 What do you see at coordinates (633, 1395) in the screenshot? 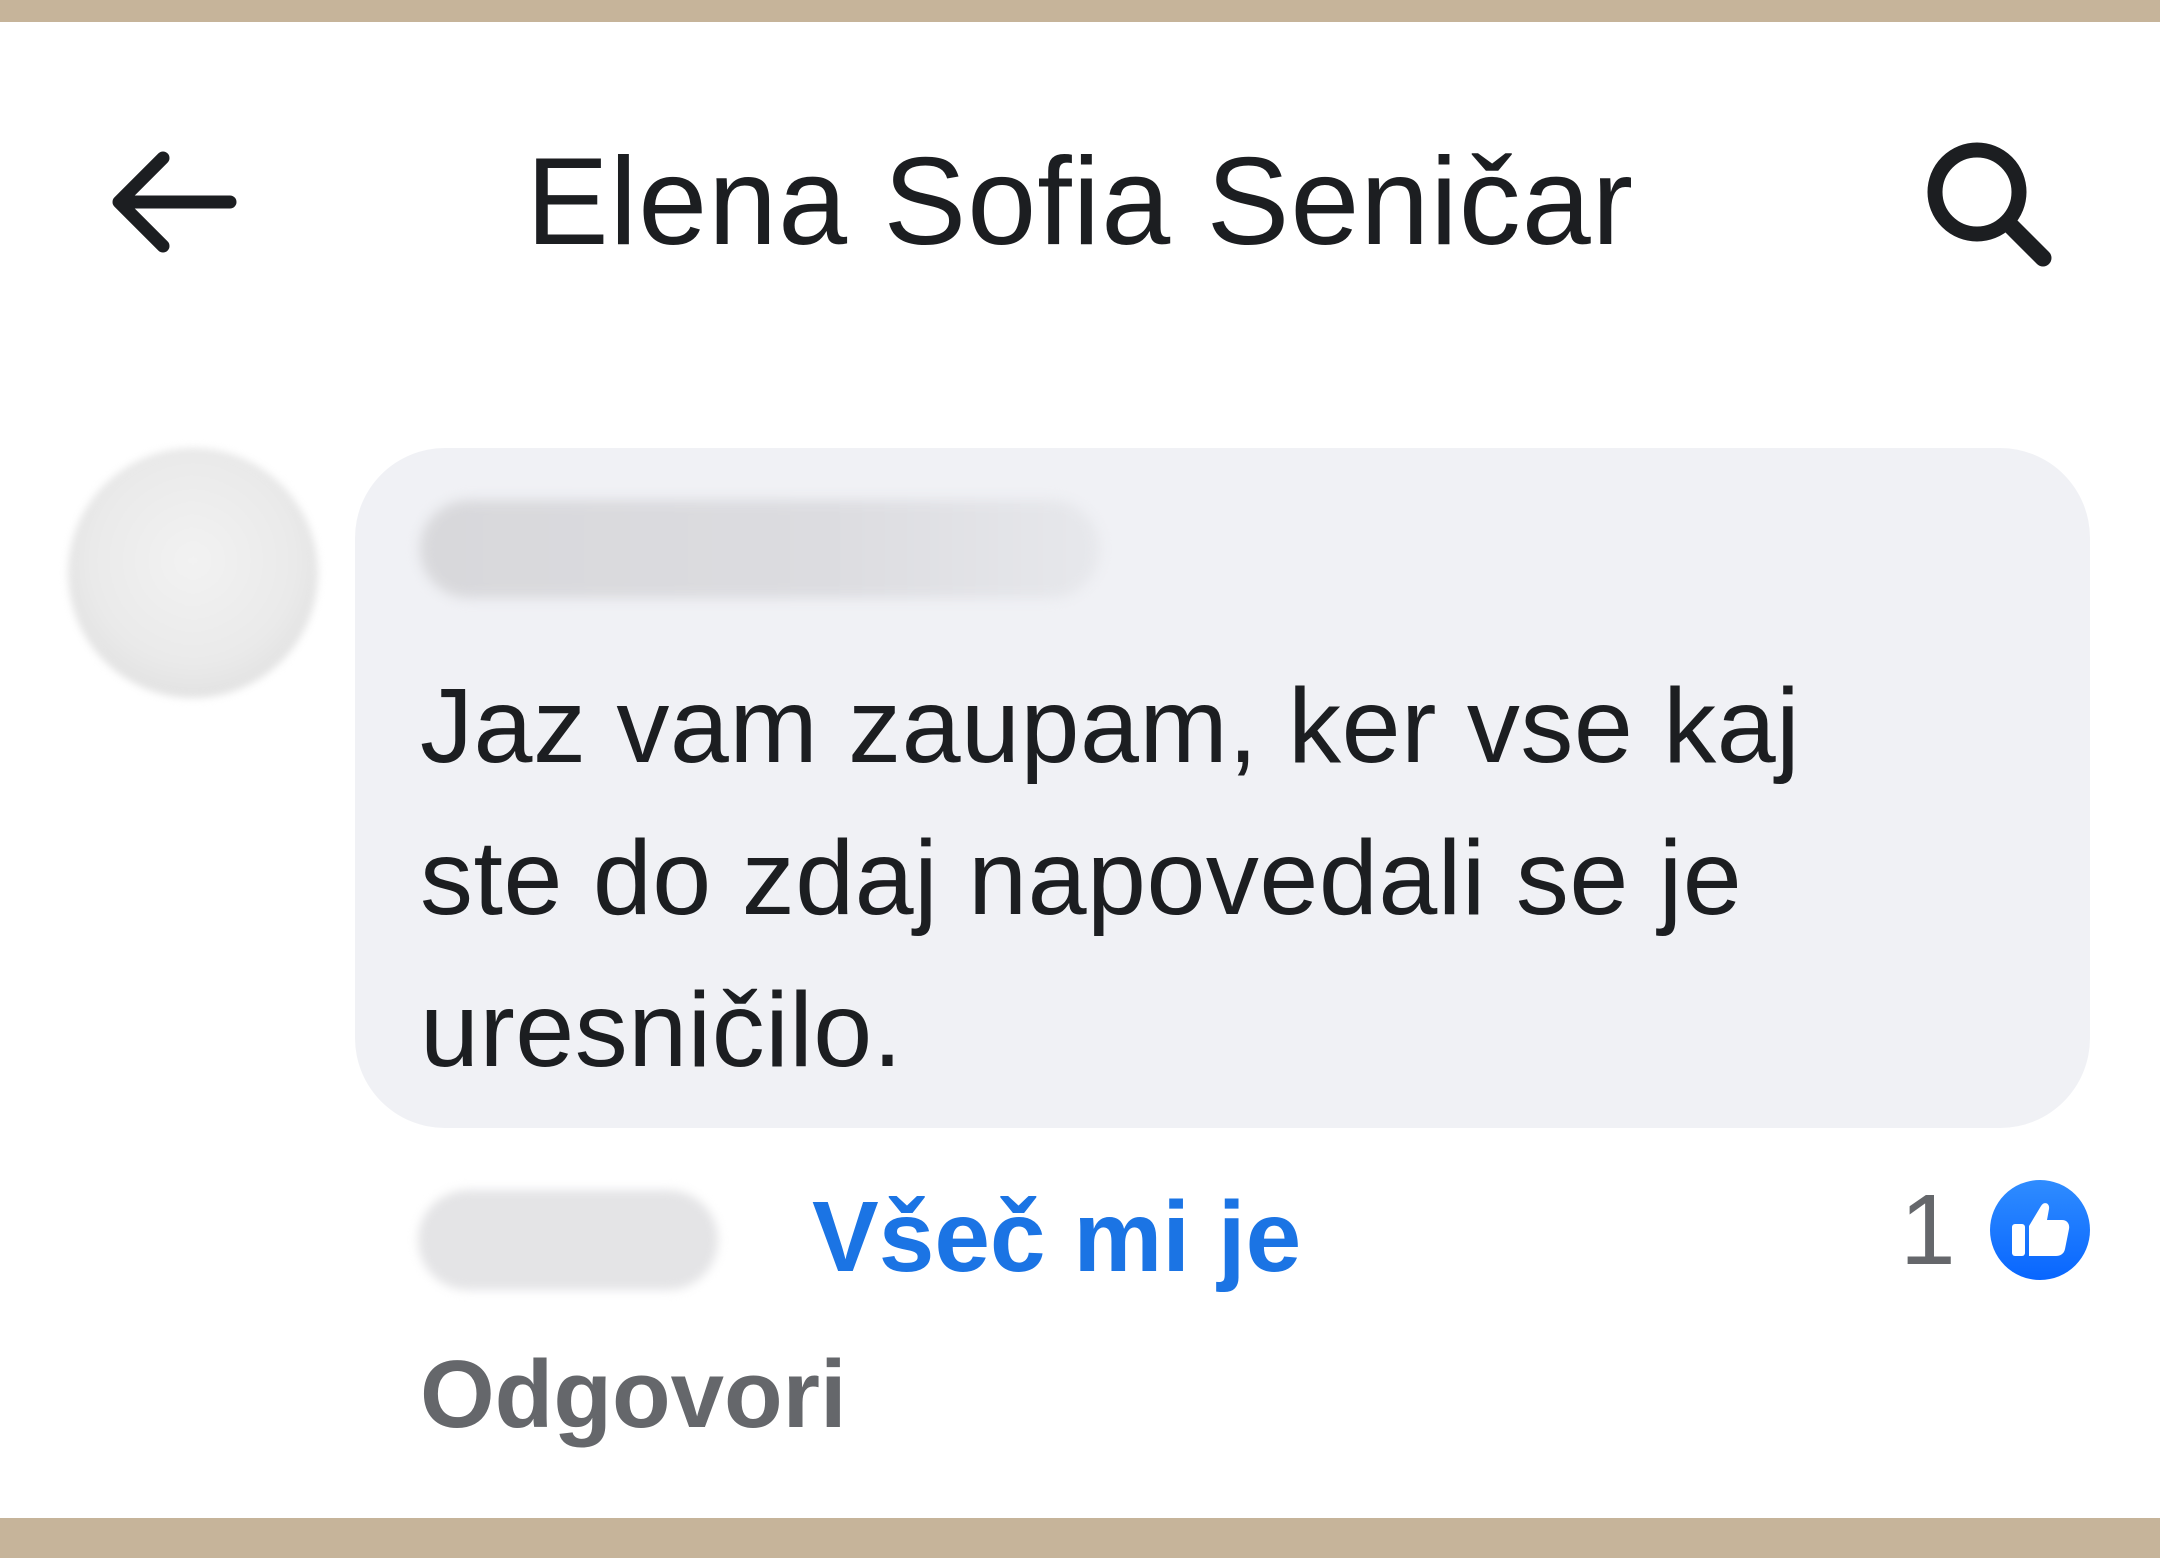
I see `reply-button: Odgovori` at bounding box center [633, 1395].